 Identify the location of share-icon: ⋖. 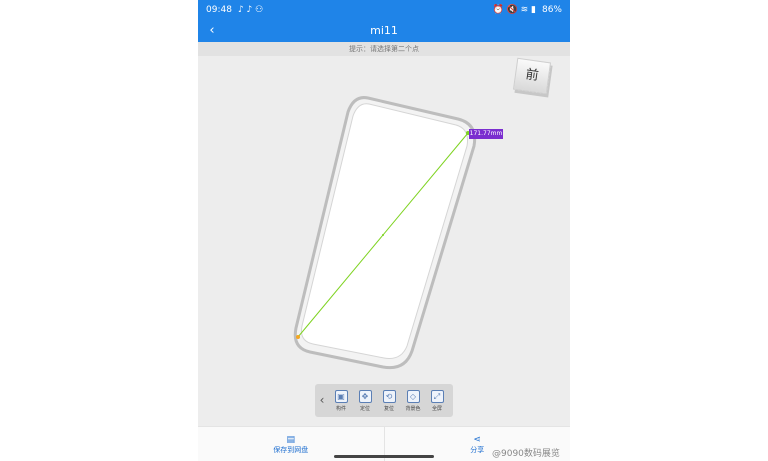
(477, 439).